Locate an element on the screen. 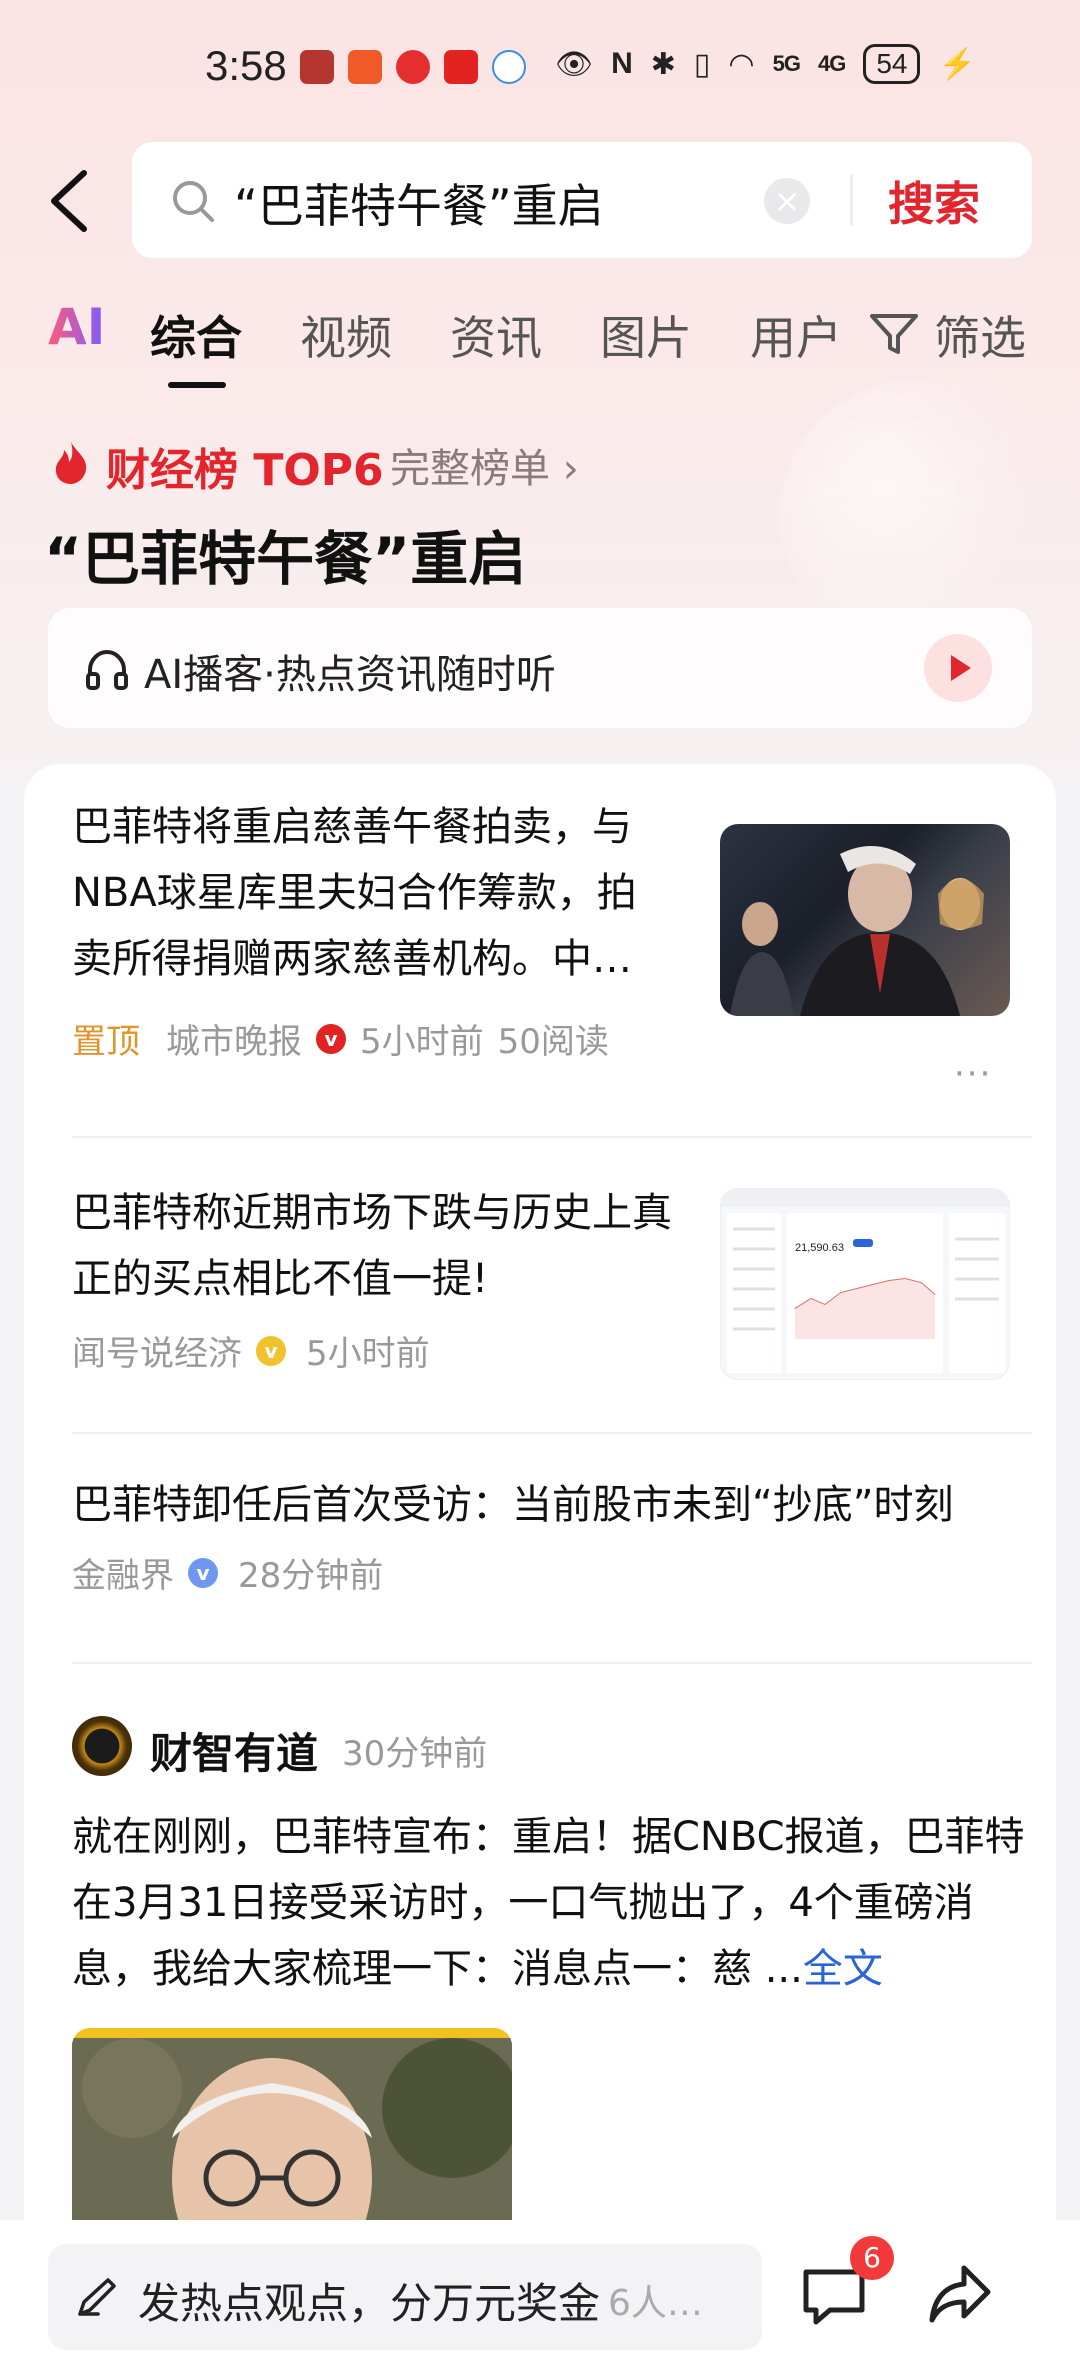 The image size is (1080, 2376). search-button: 搜索 is located at coordinates (934, 201).